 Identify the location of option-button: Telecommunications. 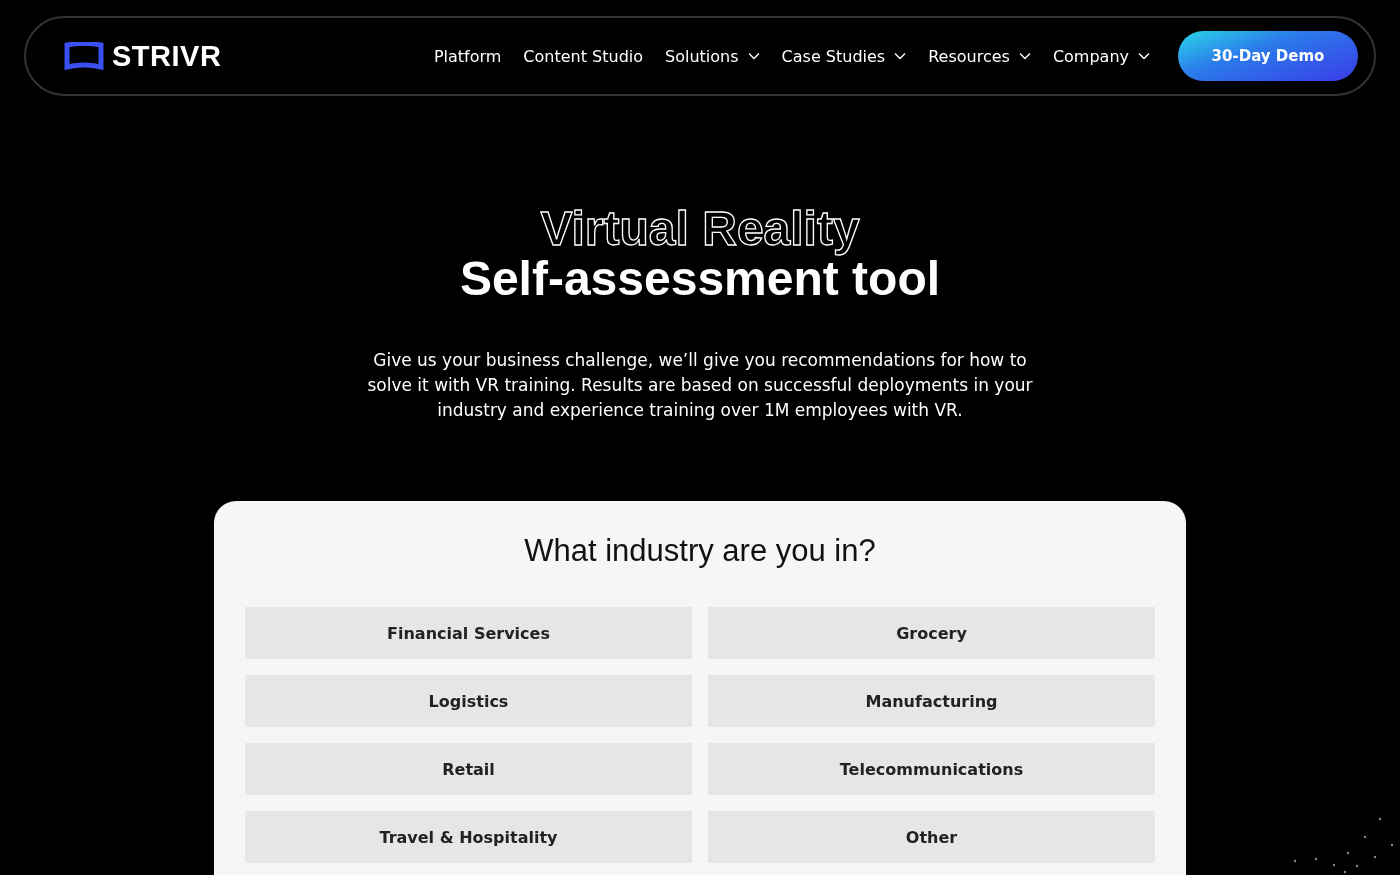
(931, 769).